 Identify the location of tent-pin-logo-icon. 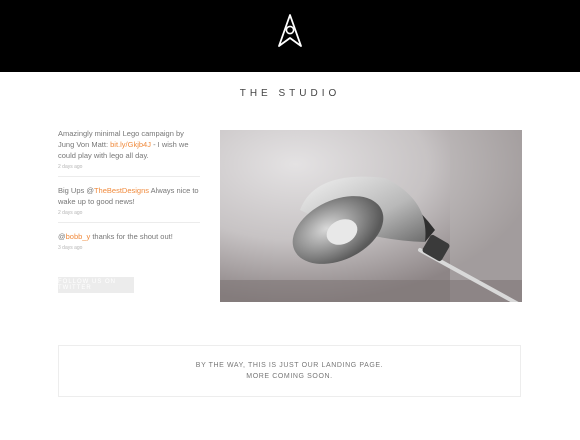
(290, 31).